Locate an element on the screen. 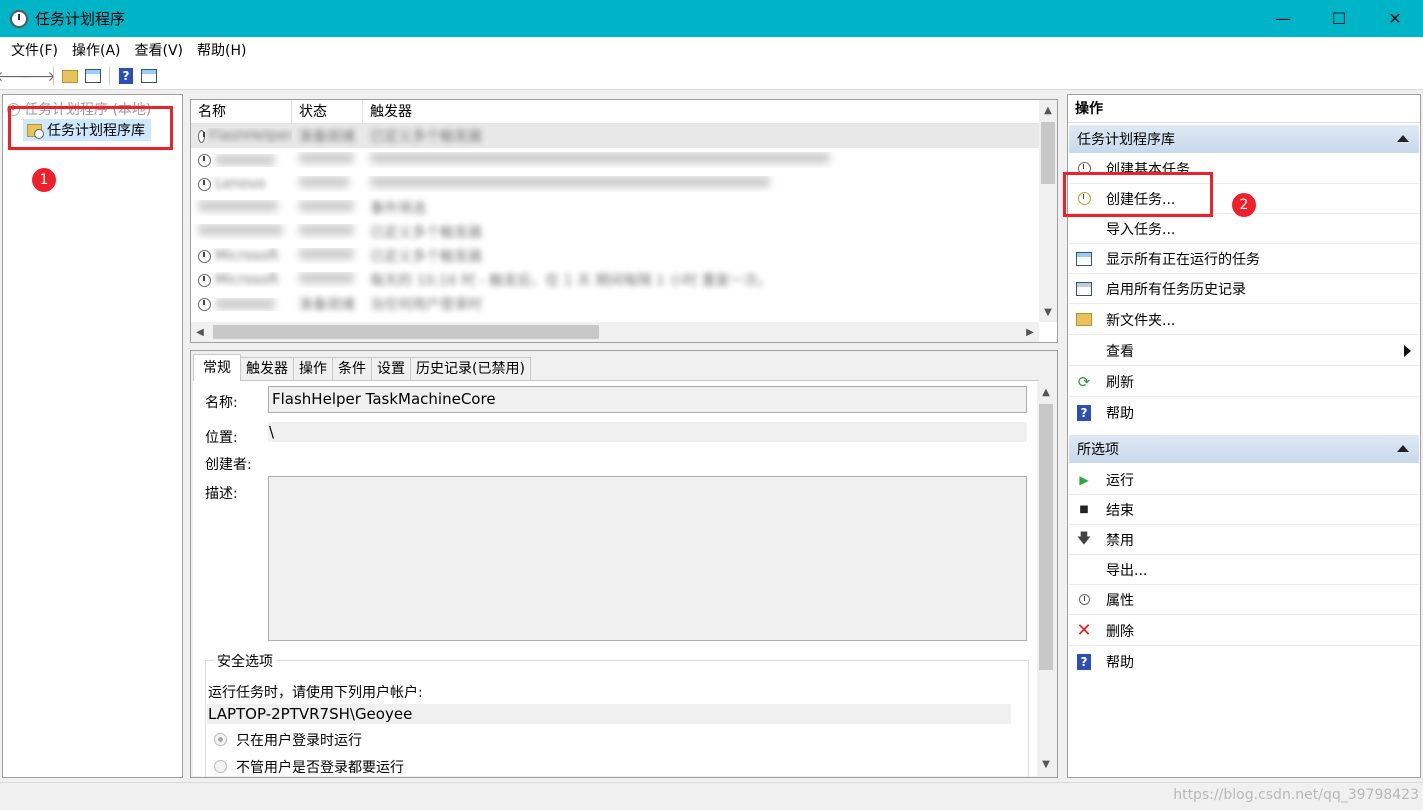  annotation-badge-1: 1 is located at coordinates (44, 180).